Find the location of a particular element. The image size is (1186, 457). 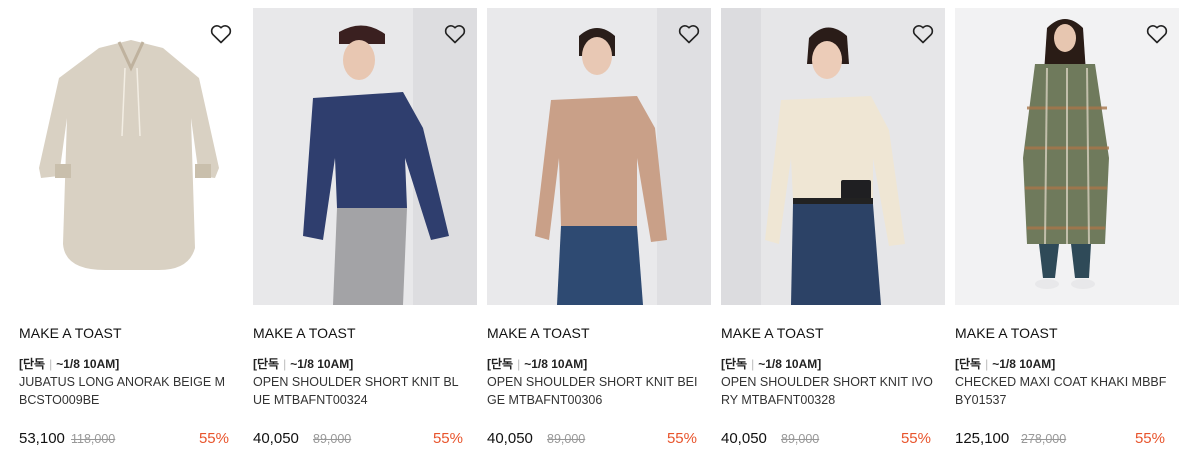

original-price: 278,000 is located at coordinates (1044, 439).